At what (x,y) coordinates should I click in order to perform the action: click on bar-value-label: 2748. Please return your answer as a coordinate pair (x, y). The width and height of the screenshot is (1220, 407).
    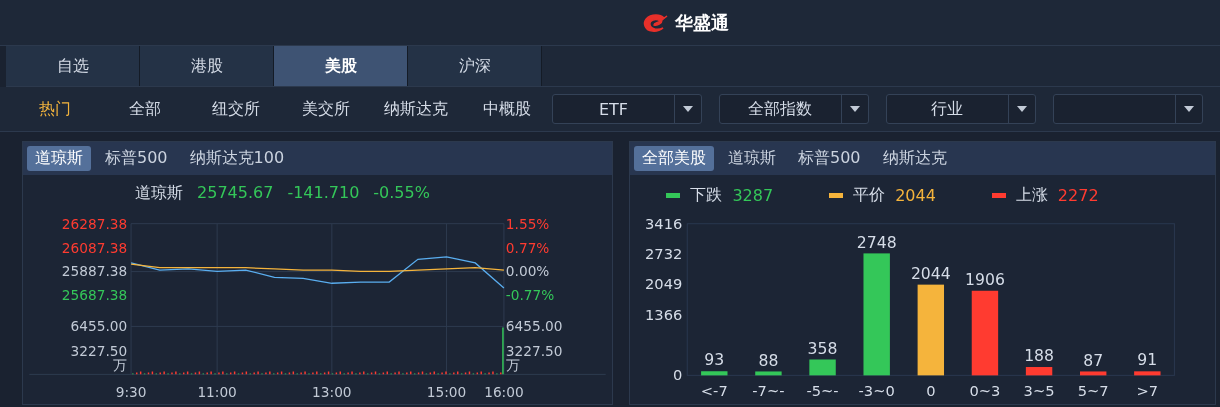
    Looking at the image, I should click on (876, 242).